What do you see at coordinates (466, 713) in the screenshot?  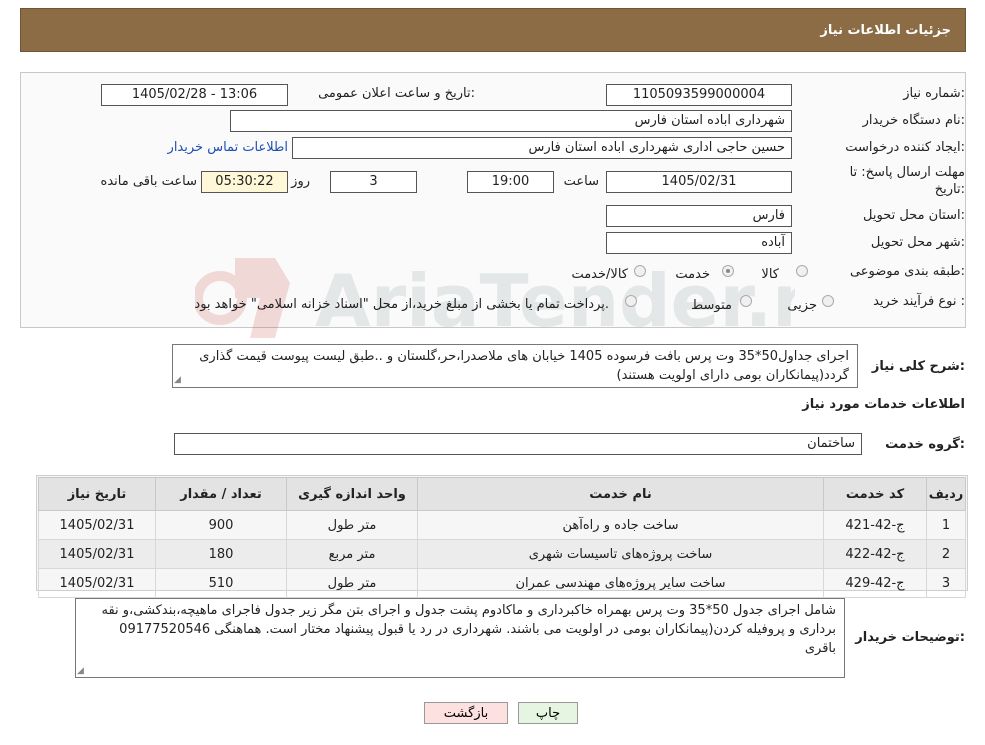 I see `back-button: بازگشت` at bounding box center [466, 713].